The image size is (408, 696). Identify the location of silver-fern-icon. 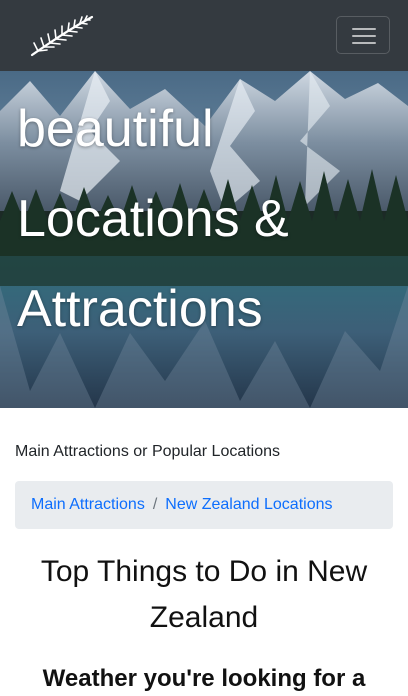
(62, 36).